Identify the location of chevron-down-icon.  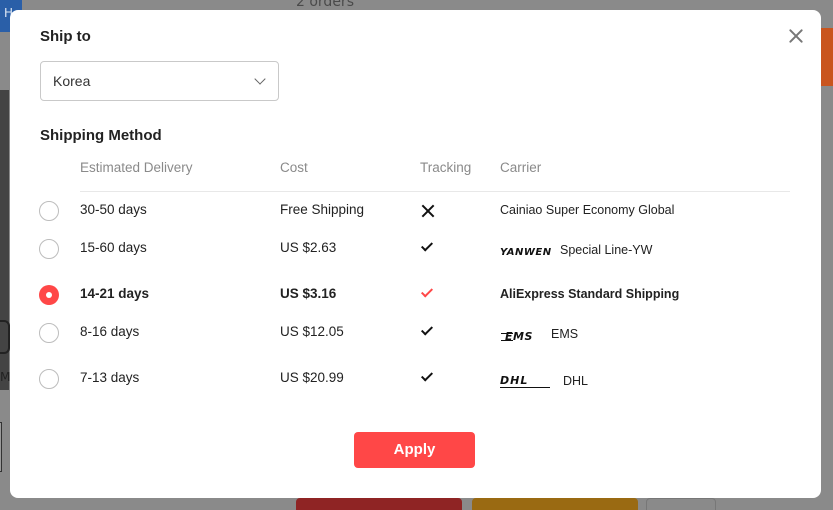
(260, 79).